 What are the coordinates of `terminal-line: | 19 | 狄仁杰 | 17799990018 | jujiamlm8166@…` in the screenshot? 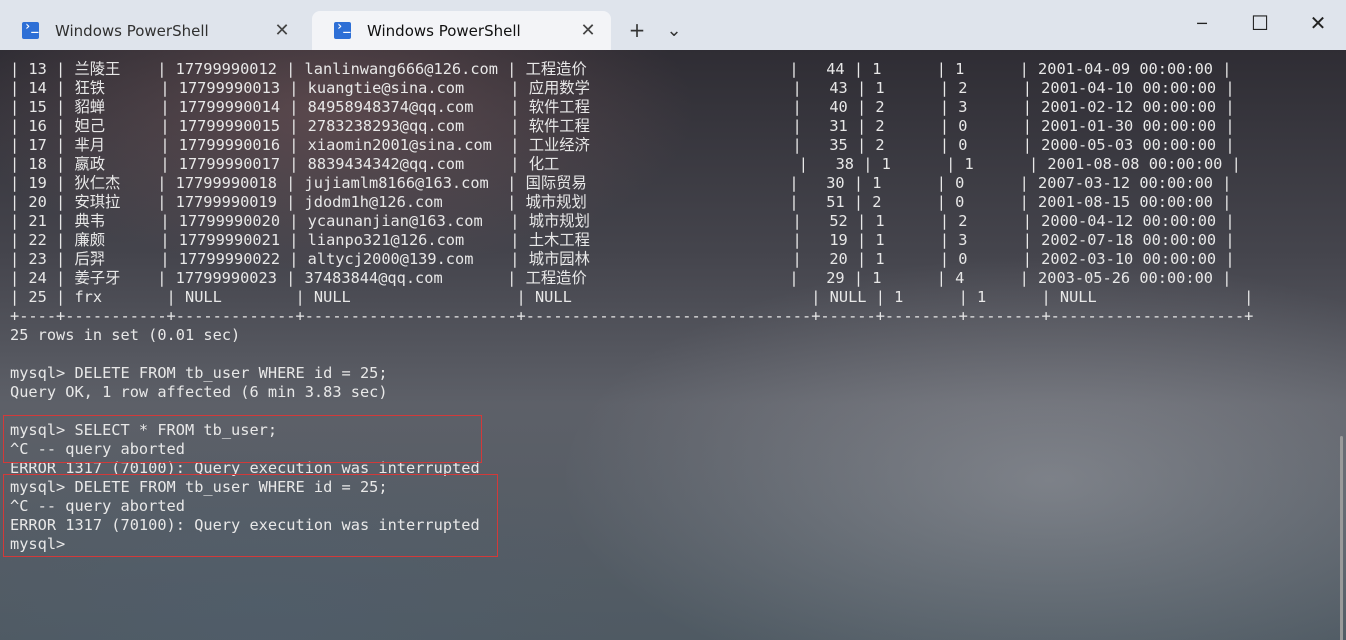 It's located at (621, 183).